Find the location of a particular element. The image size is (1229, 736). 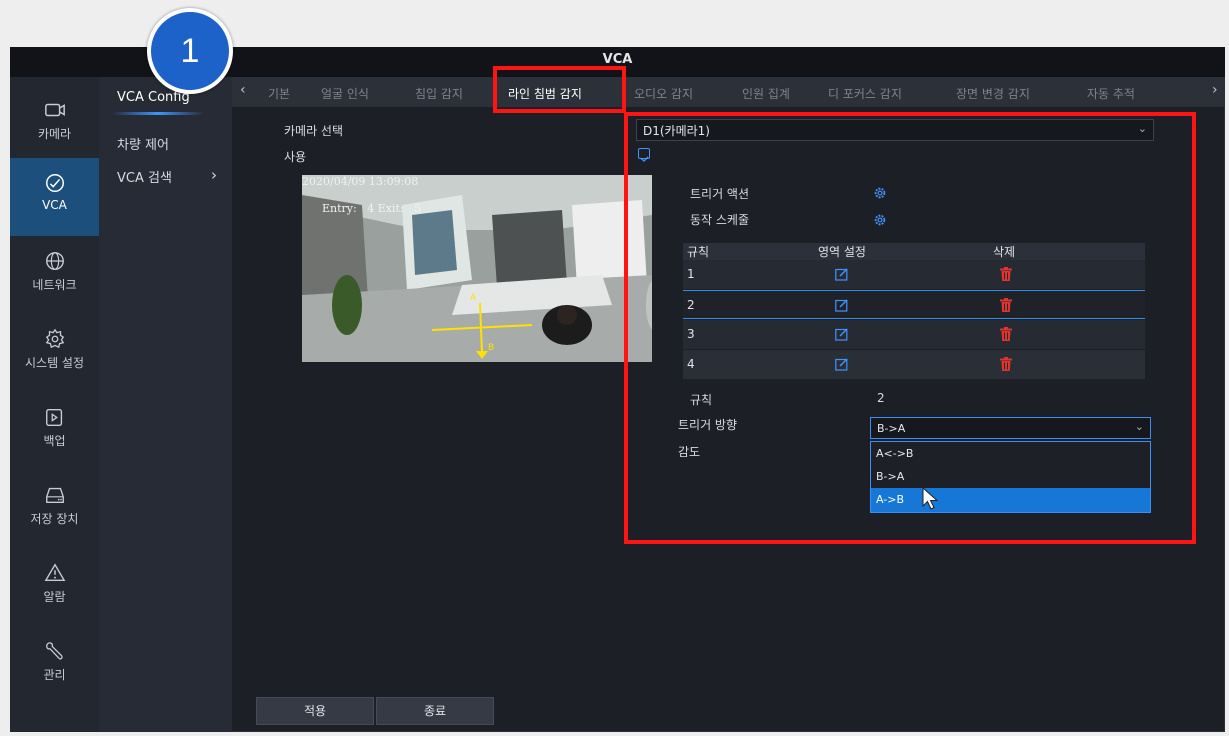

submenu-item-vehicle-control: 차량 제어 is located at coordinates (143, 143).